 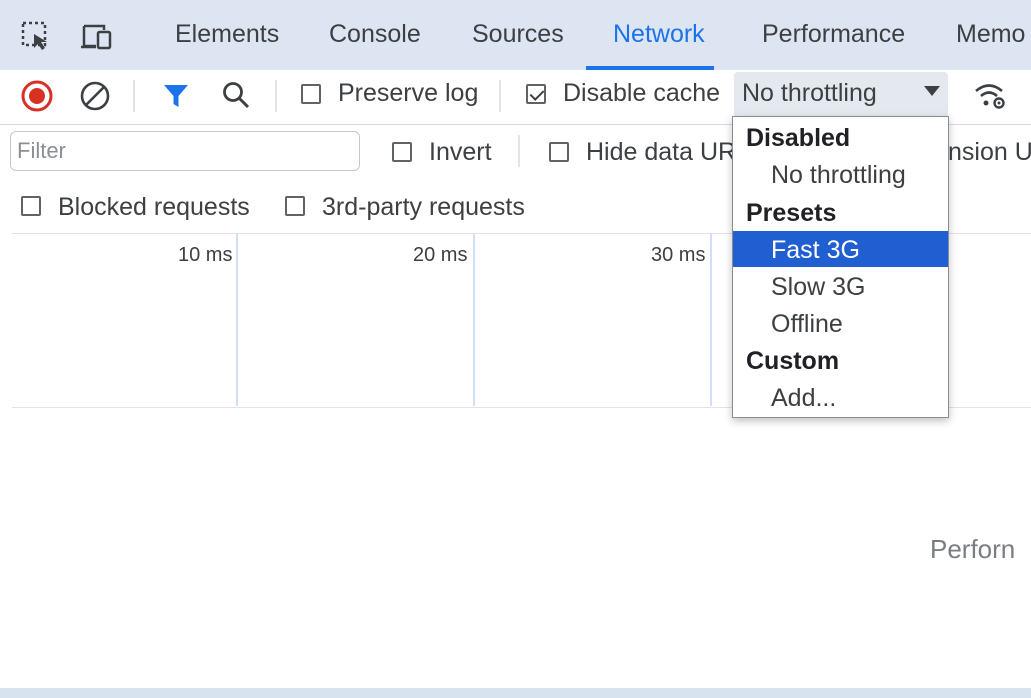 What do you see at coordinates (518, 34) in the screenshot?
I see `tab-sources: Sources` at bounding box center [518, 34].